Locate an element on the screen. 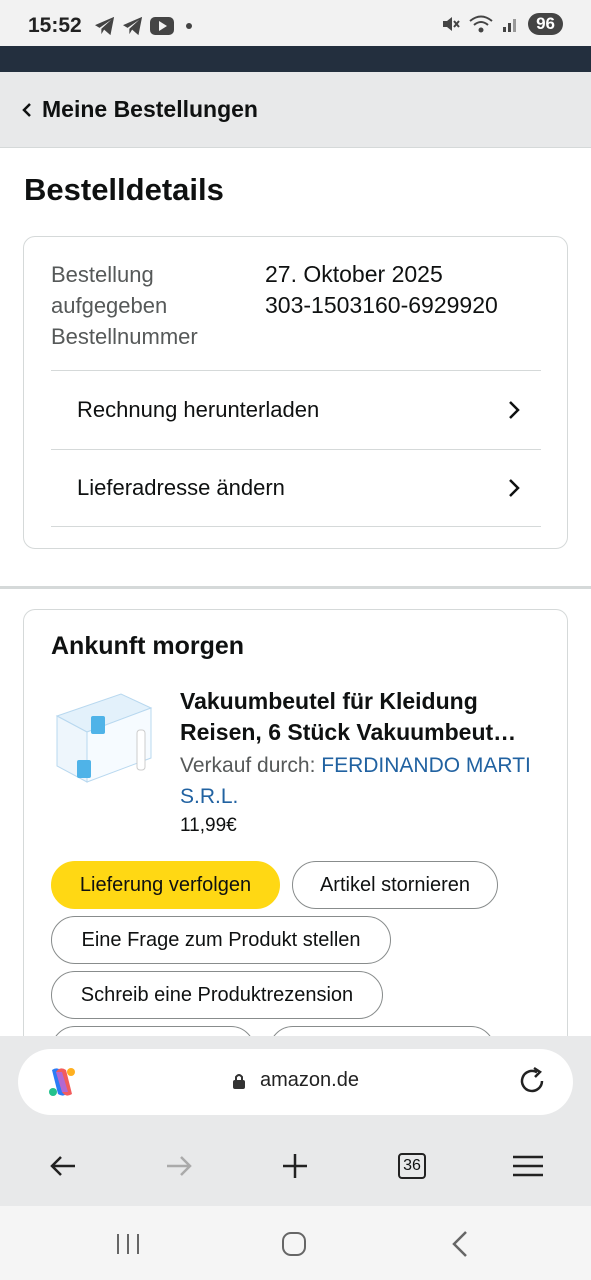 The width and height of the screenshot is (591, 1280). tabs-button: 36 is located at coordinates (412, 1166).